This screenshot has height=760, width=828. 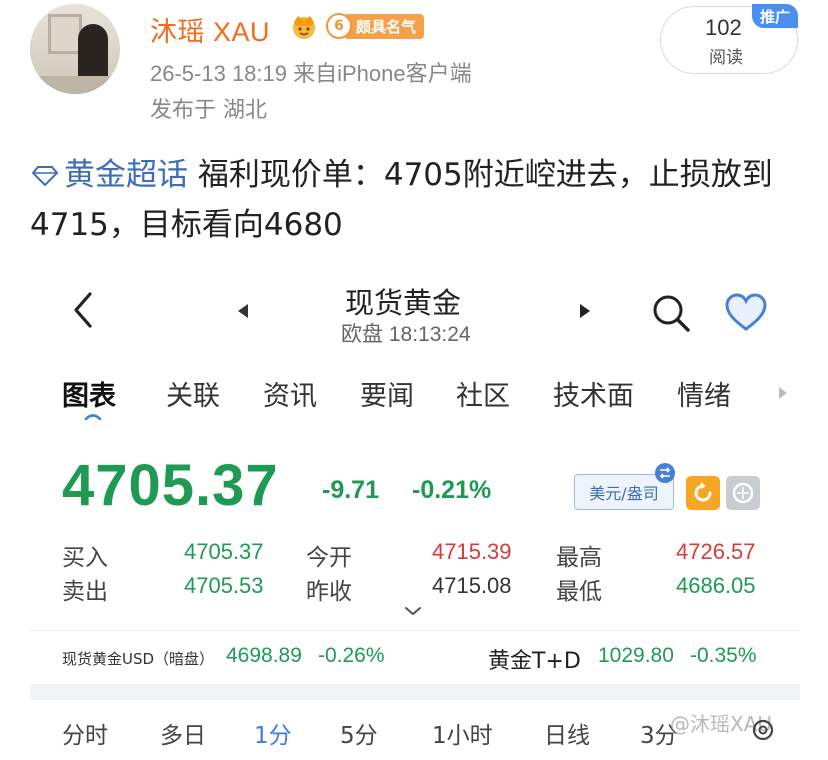 I want to click on tab-technical: 技术面, so click(x=593, y=393).